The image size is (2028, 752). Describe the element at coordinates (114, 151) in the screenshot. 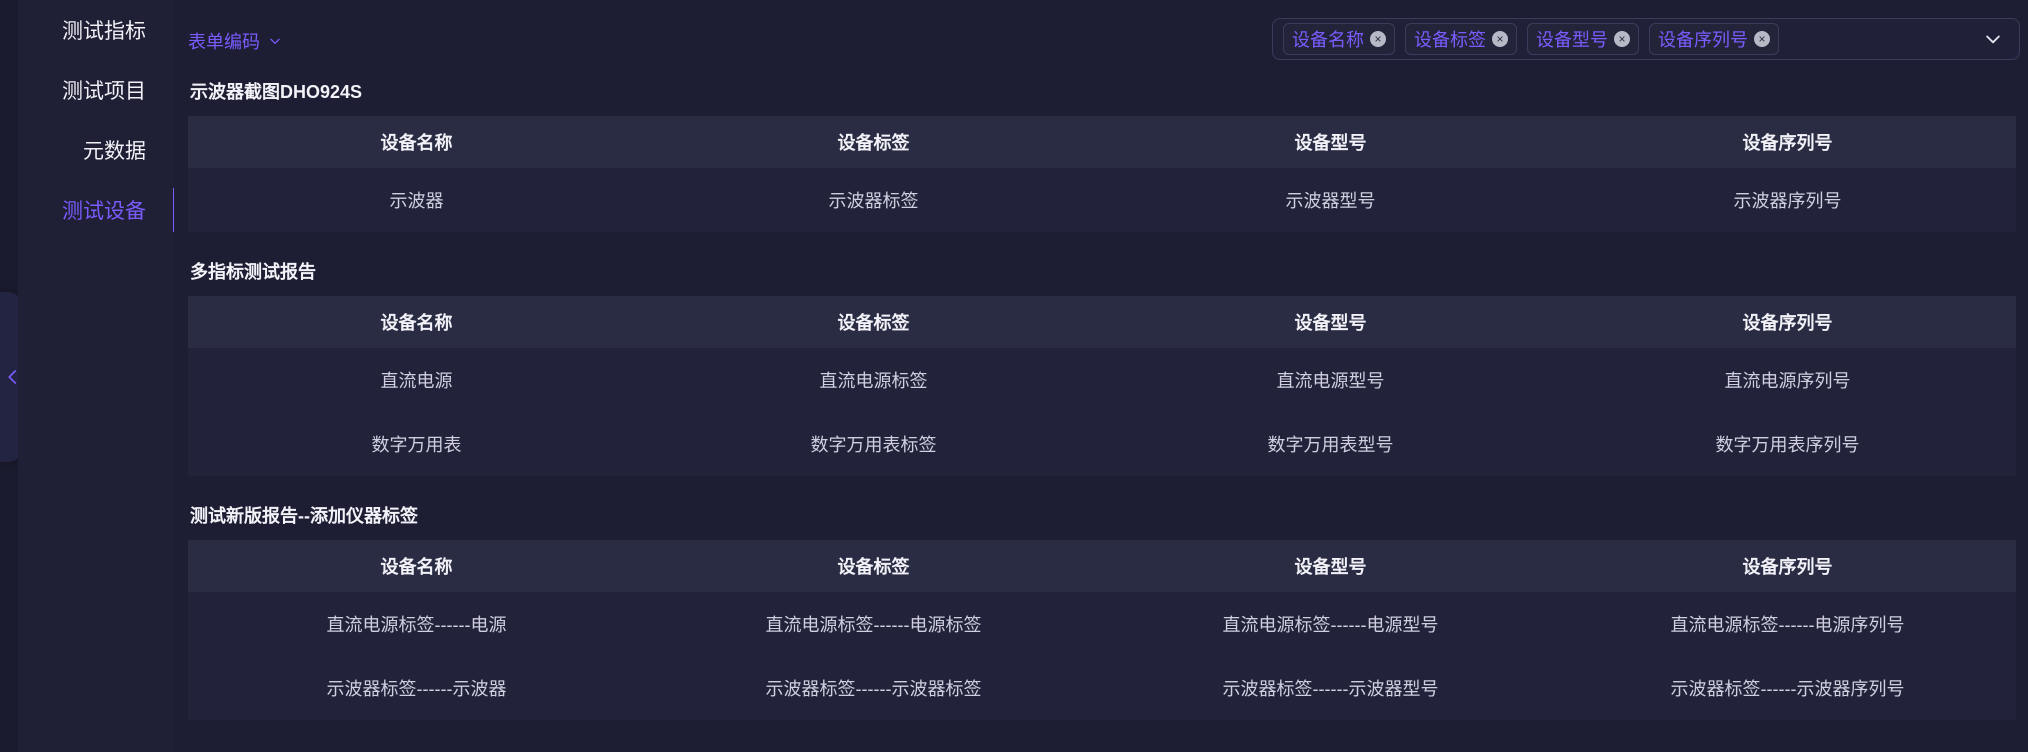

I see `sidebar-item-label: 元数据` at that location.